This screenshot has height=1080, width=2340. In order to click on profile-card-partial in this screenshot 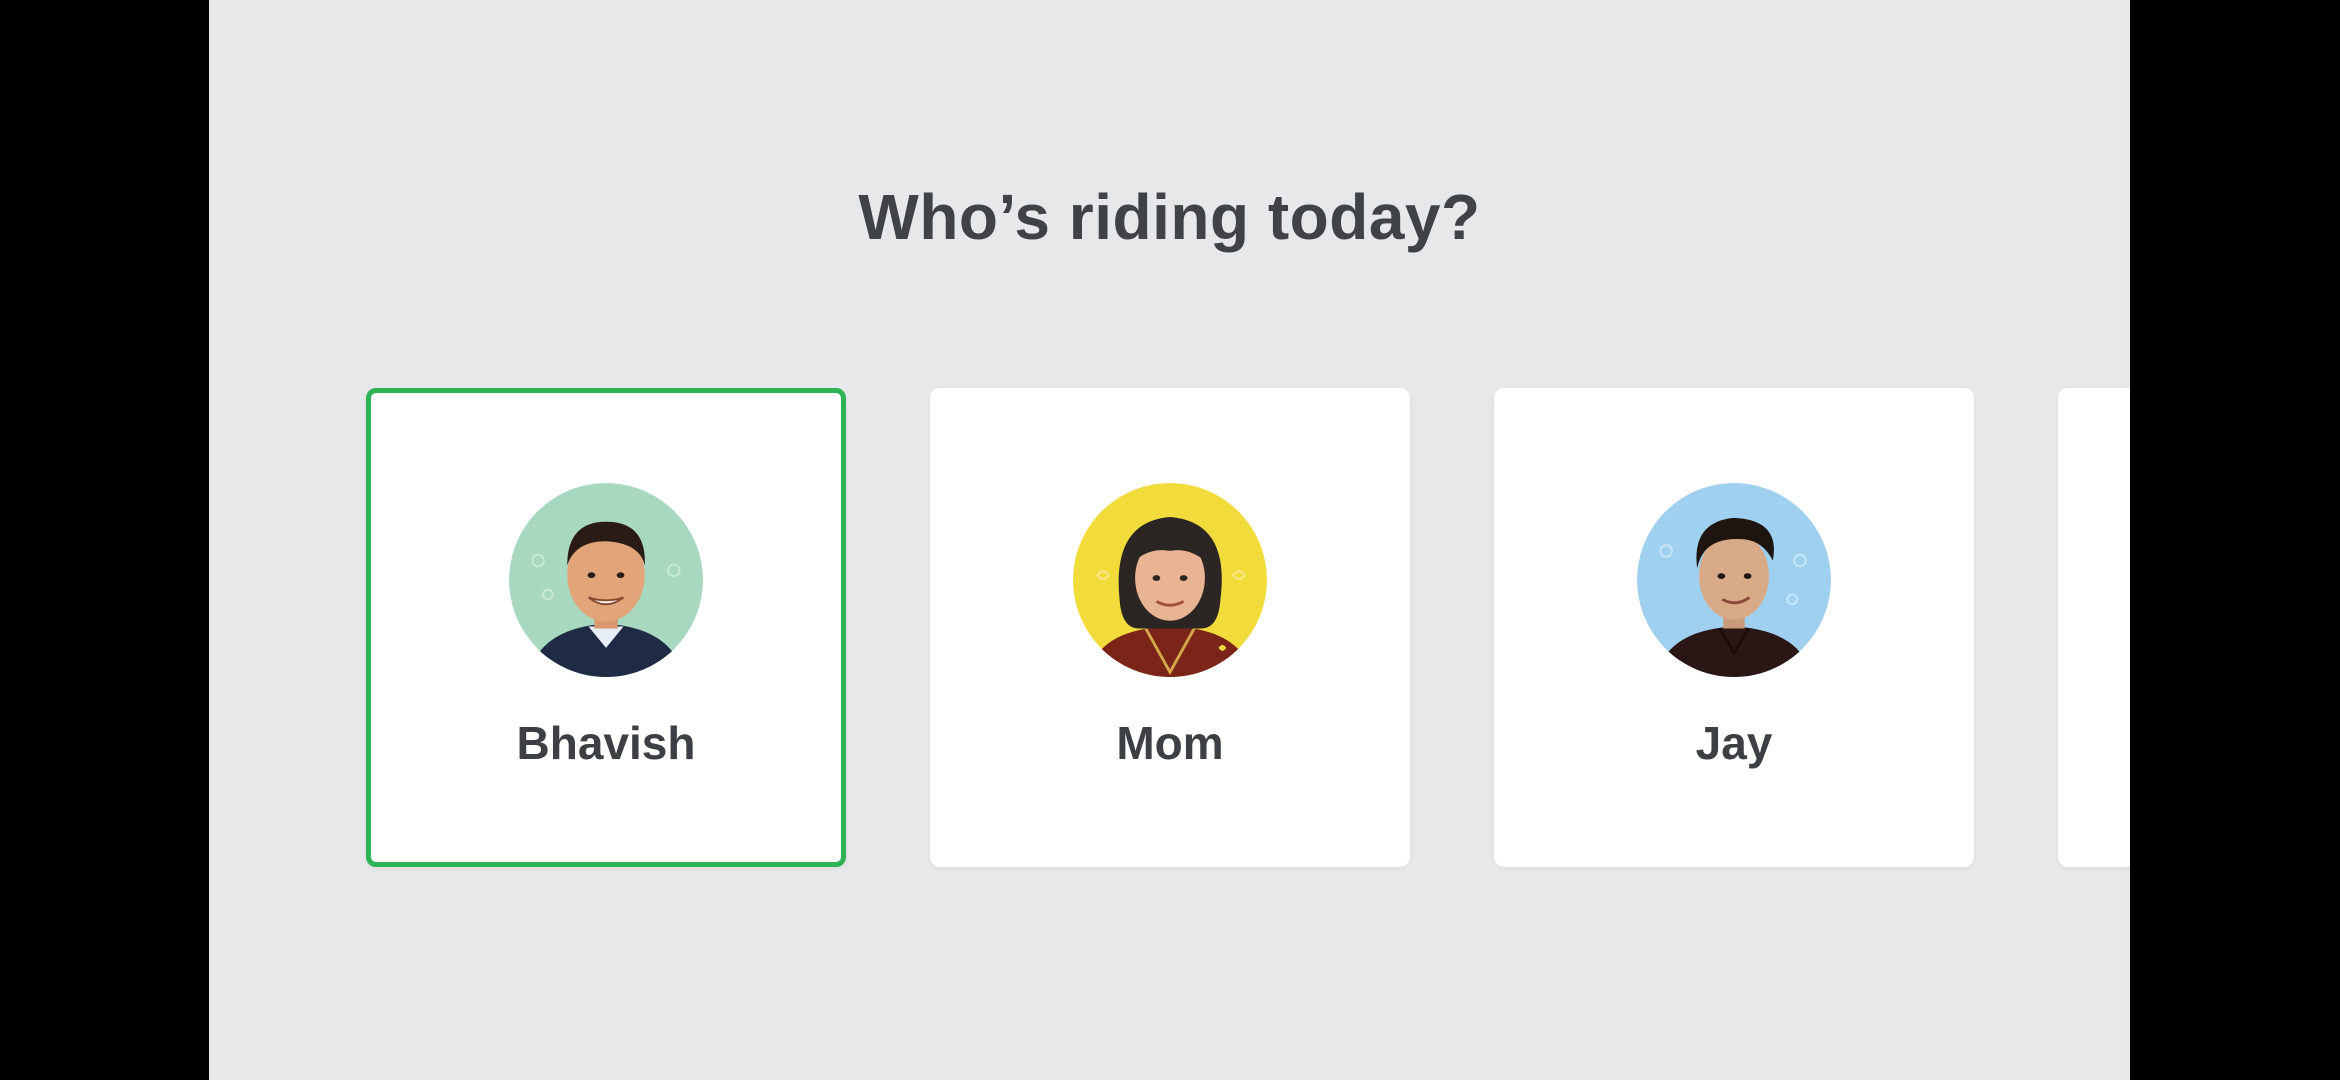, I will do `click(2094, 627)`.